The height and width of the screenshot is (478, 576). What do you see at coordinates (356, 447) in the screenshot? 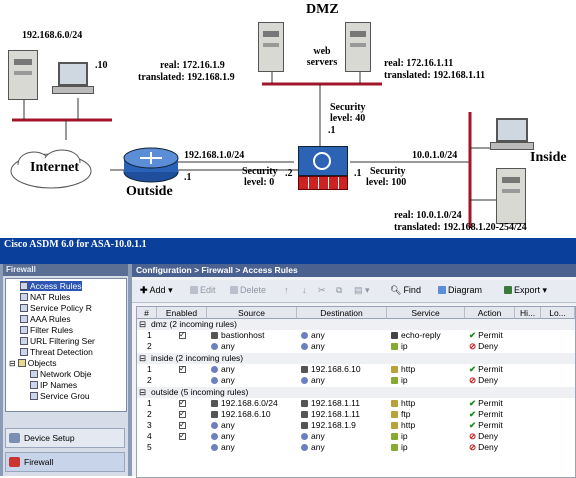
I see `table-row: 5 any any ip ⊘ Deny` at bounding box center [356, 447].